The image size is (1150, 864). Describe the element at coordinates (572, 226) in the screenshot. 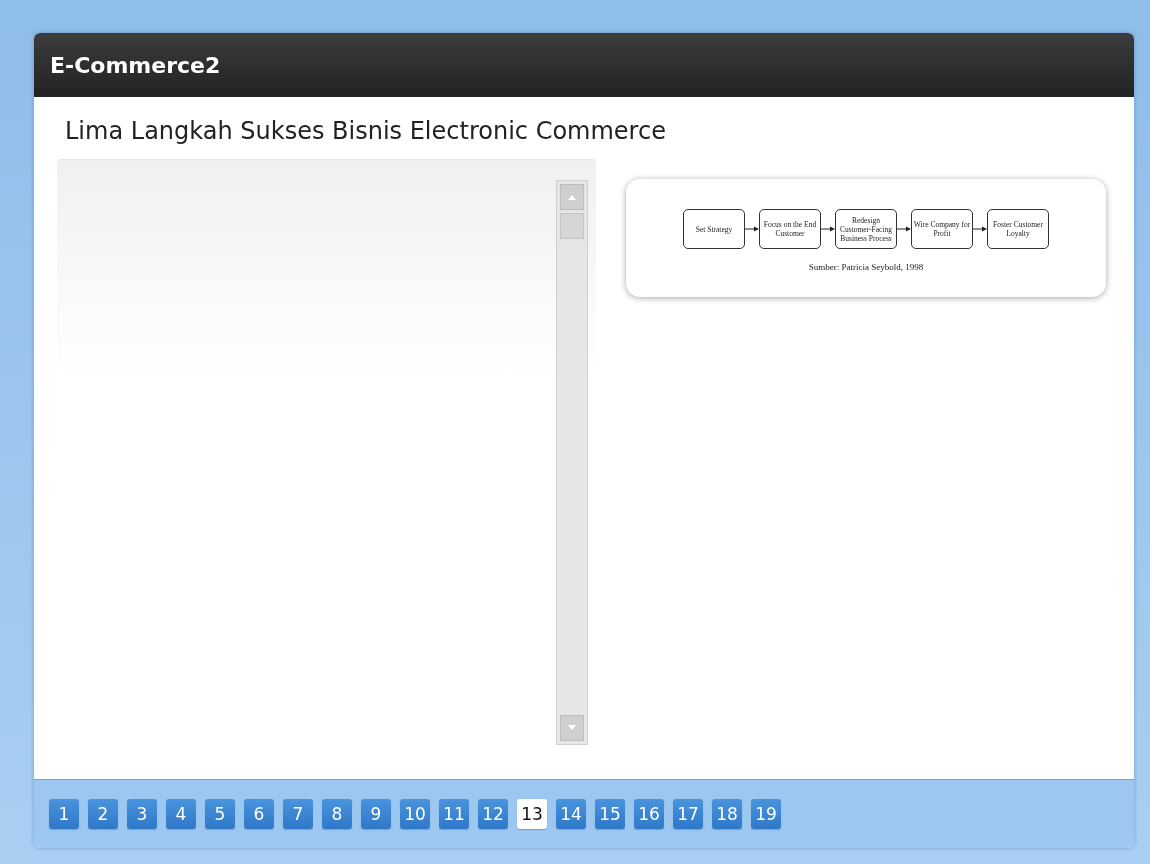

I see `scroll-thumb` at that location.